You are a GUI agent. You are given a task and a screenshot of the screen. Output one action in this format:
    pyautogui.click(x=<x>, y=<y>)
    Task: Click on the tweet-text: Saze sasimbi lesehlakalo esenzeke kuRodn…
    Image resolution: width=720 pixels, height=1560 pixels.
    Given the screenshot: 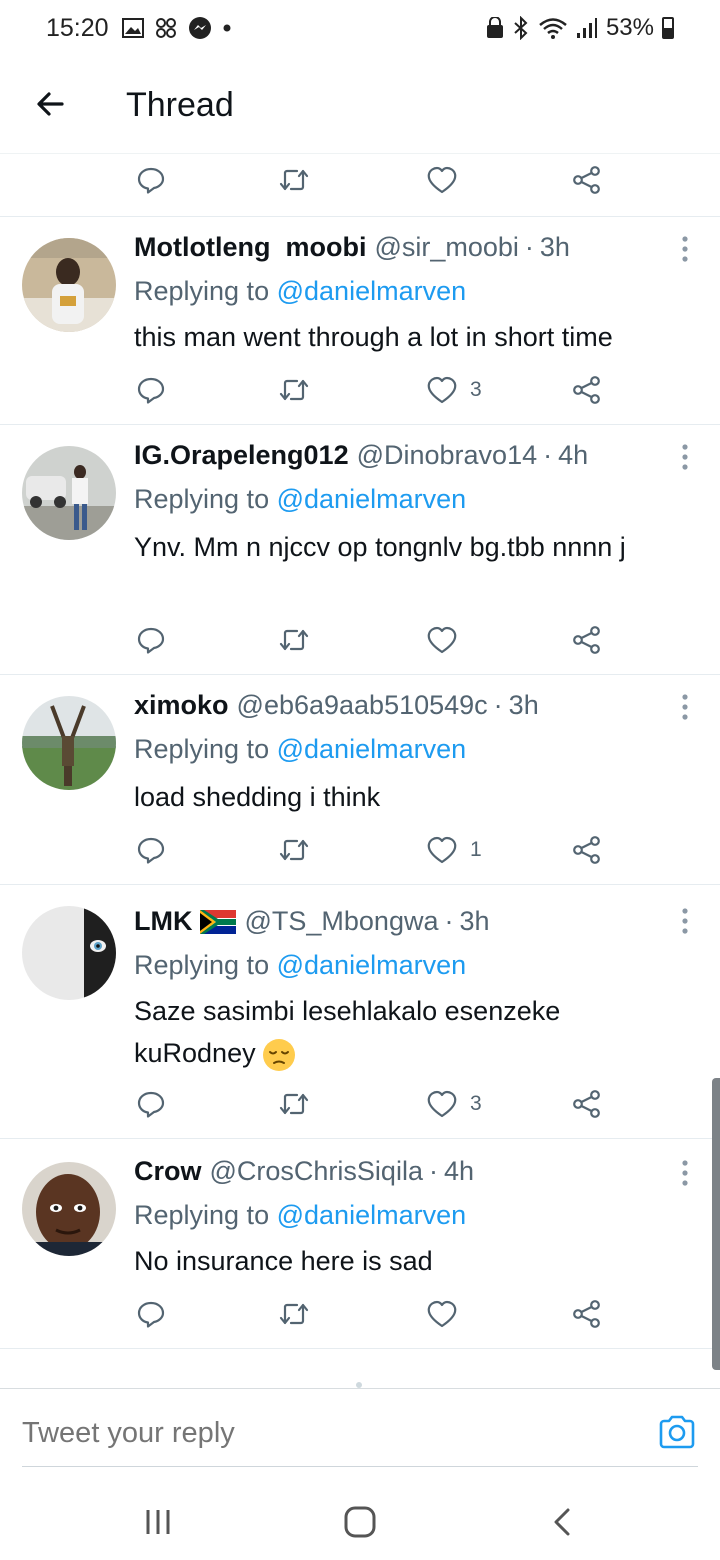 What is the action you would take?
    pyautogui.click(x=394, y=1032)
    